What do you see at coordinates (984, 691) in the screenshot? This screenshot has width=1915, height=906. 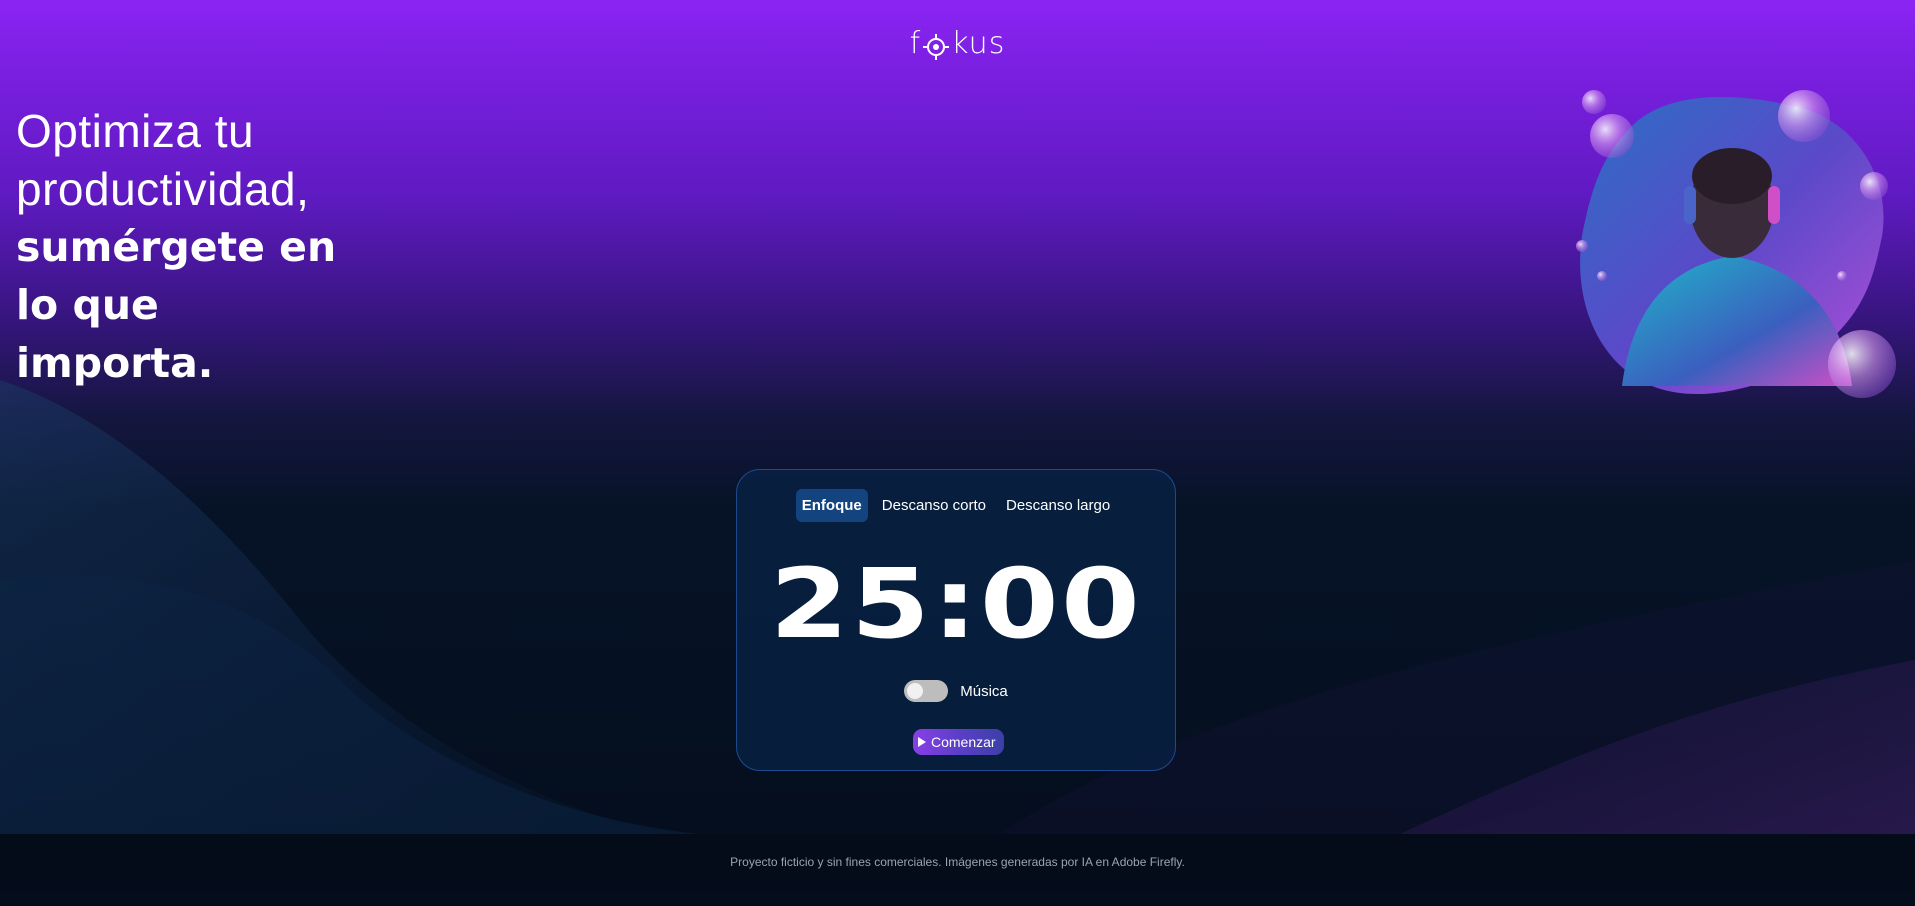 I see `music-label: Música` at bounding box center [984, 691].